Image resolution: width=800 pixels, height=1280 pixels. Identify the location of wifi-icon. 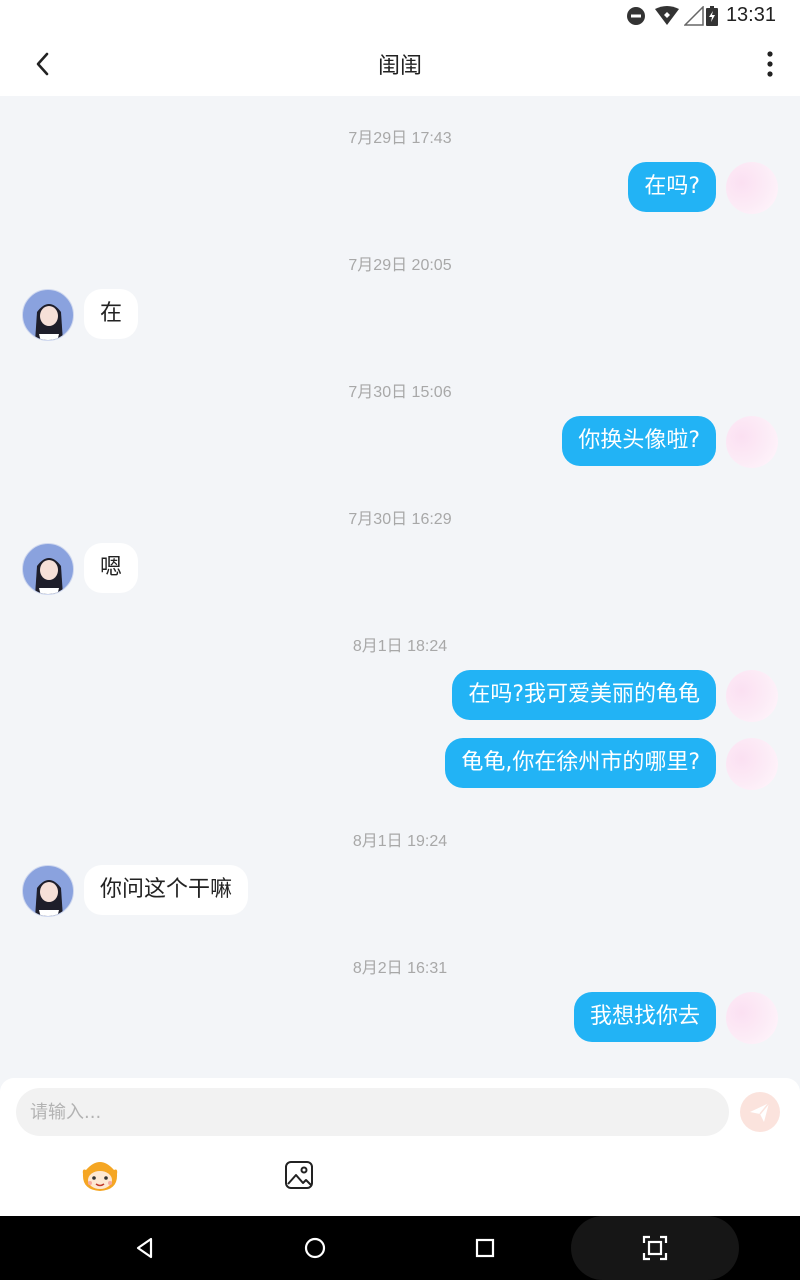
(667, 15).